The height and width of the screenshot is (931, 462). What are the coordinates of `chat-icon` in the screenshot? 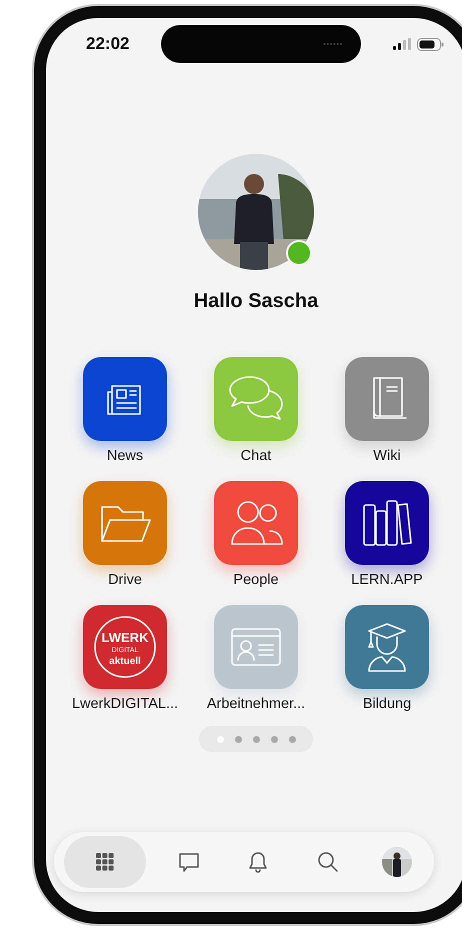 It's located at (189, 862).